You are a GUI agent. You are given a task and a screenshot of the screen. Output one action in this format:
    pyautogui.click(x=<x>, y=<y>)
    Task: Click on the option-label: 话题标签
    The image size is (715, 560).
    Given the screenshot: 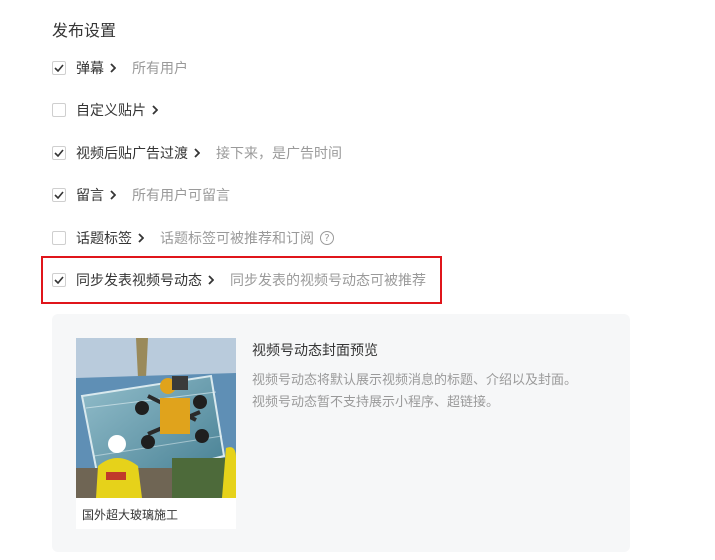 What is the action you would take?
    pyautogui.click(x=104, y=238)
    